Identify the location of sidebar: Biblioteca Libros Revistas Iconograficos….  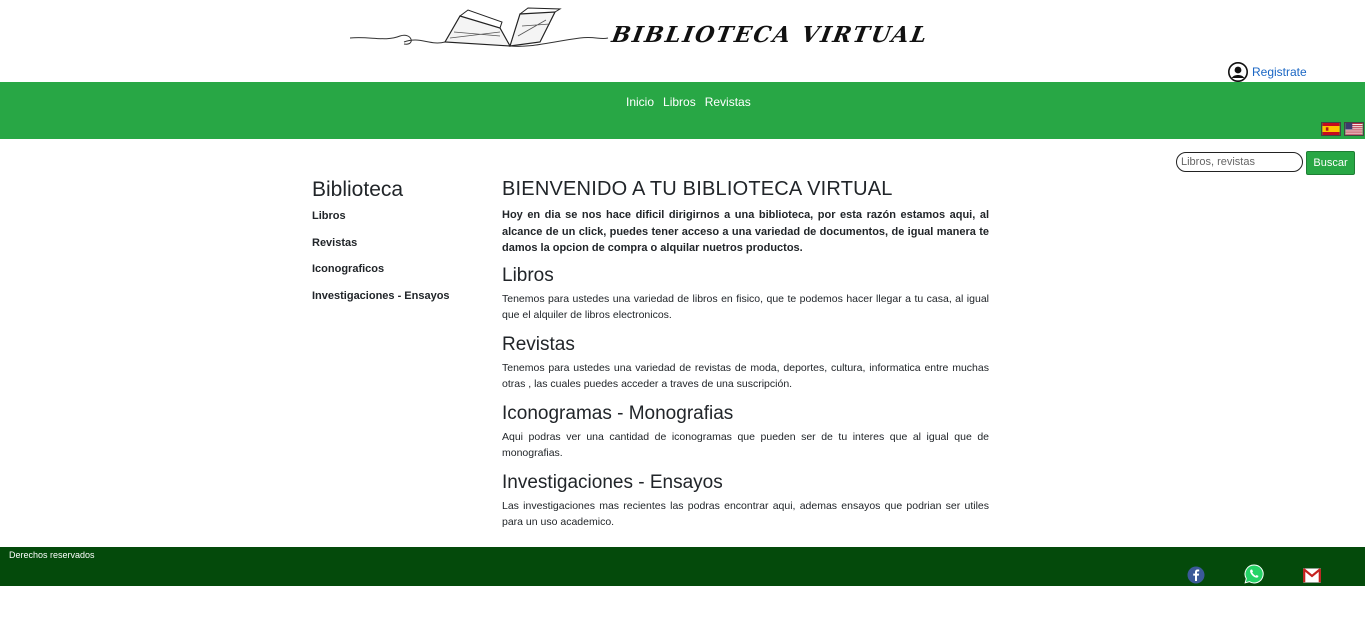
(397, 247).